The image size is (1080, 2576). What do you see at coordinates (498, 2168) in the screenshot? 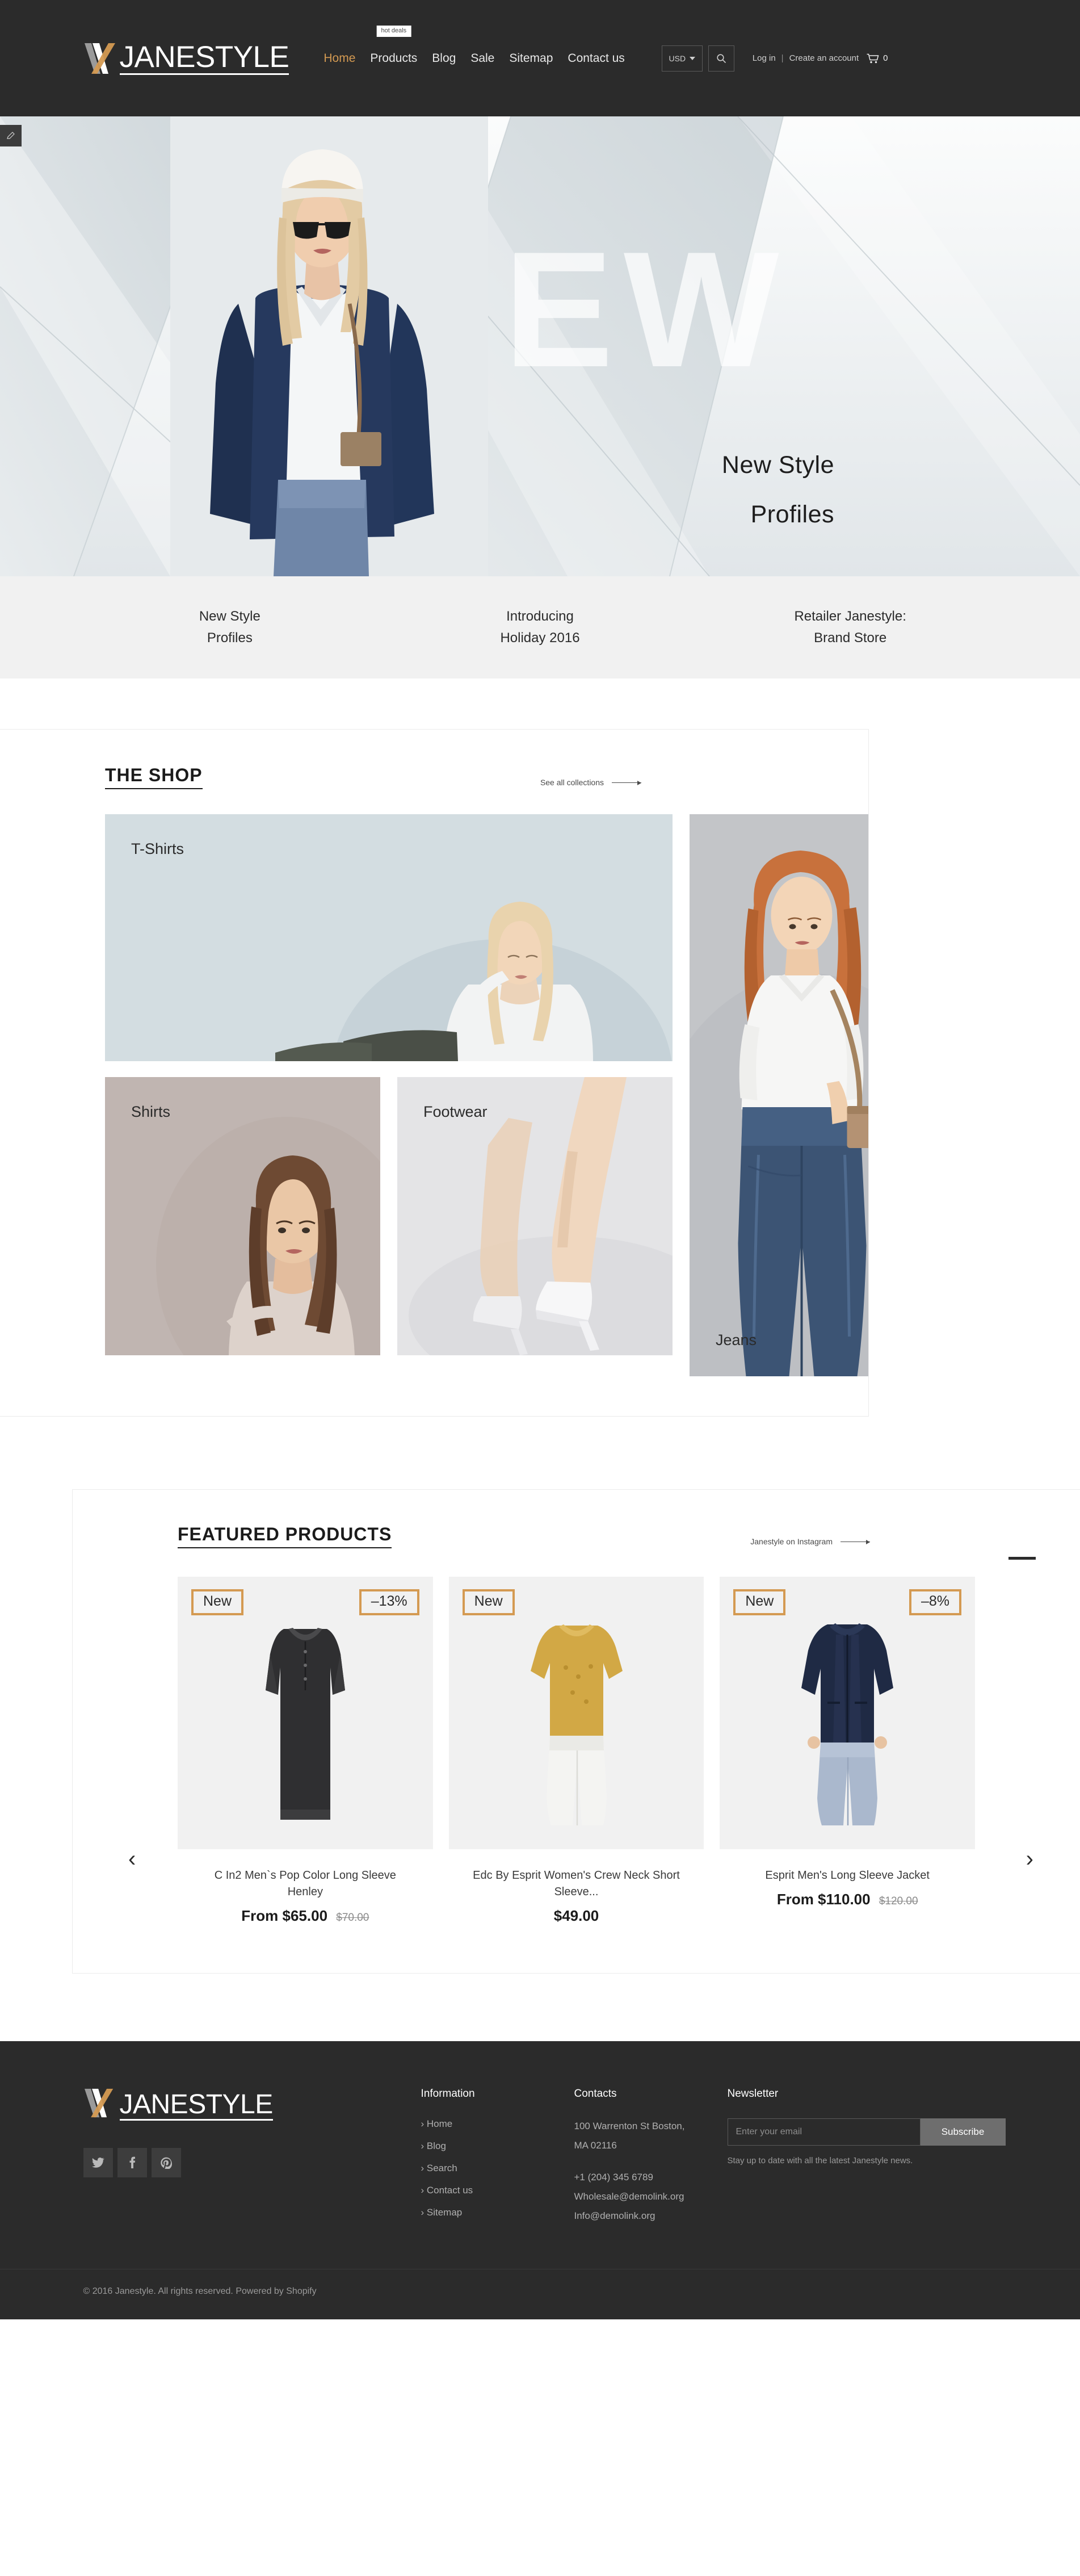
I see `footer-link-search: Search` at bounding box center [498, 2168].